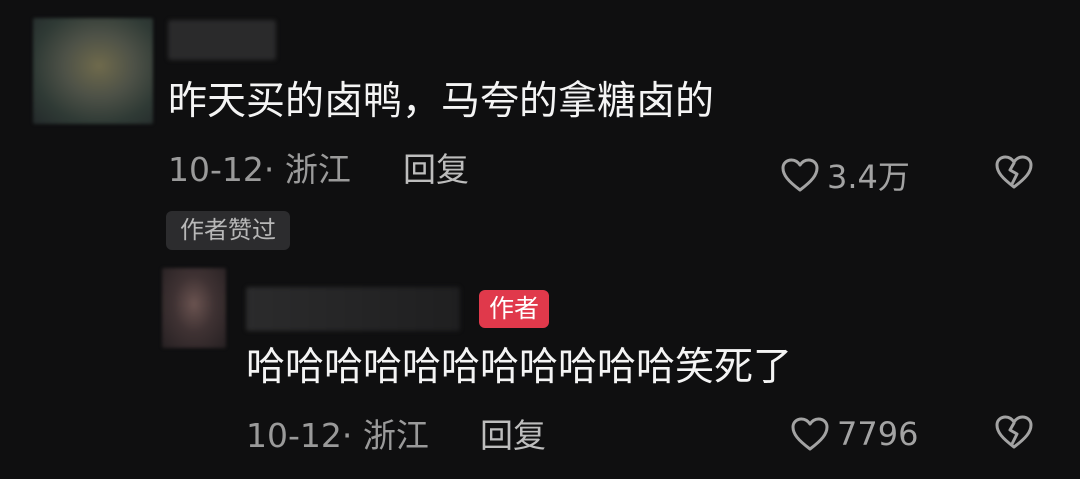 This screenshot has width=1080, height=479. I want to click on commenter-name-blurred, so click(222, 40).